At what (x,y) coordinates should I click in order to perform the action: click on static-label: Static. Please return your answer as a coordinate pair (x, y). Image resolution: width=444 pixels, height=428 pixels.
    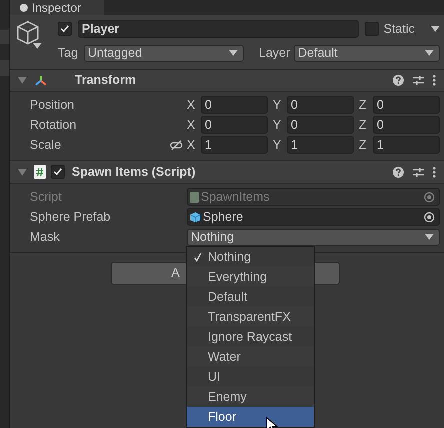
    Looking at the image, I should click on (399, 29).